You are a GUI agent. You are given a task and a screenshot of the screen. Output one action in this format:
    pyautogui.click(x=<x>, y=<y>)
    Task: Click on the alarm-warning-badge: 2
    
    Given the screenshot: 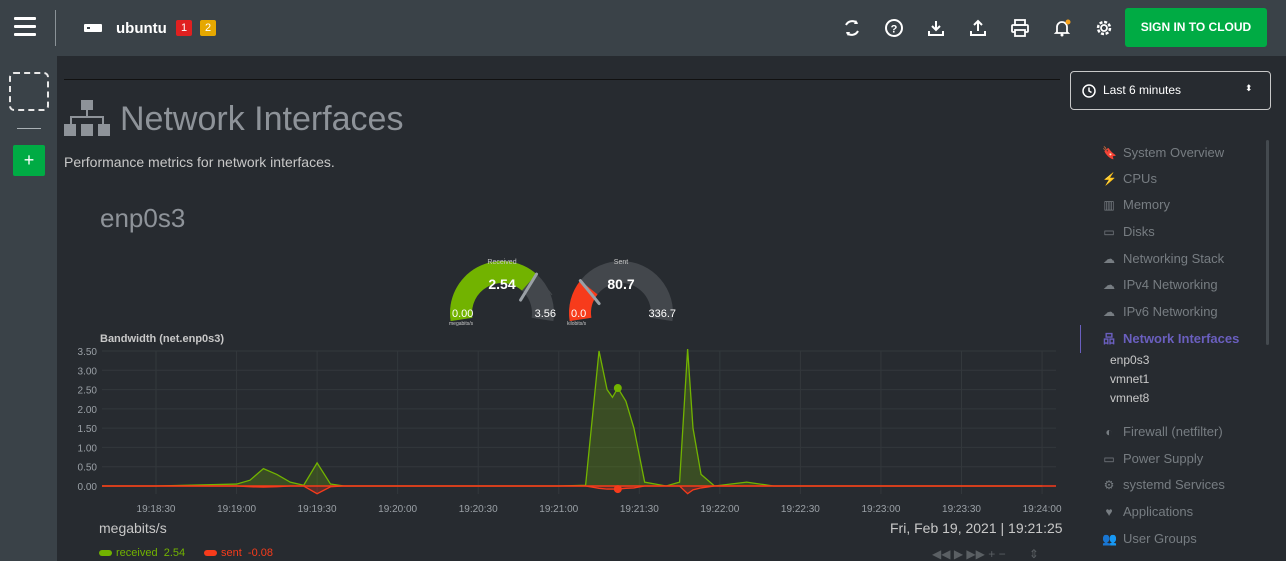 What is the action you would take?
    pyautogui.click(x=208, y=28)
    